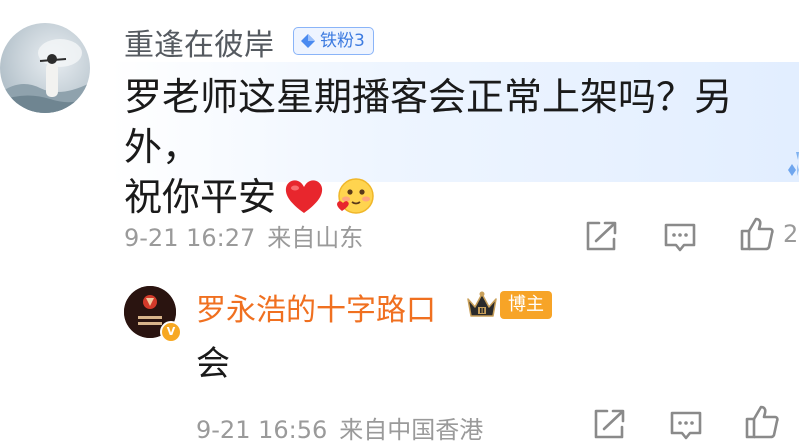 This screenshot has height=445, width=799. Describe the element at coordinates (680, 237) in the screenshot. I see `comment-icon` at that location.